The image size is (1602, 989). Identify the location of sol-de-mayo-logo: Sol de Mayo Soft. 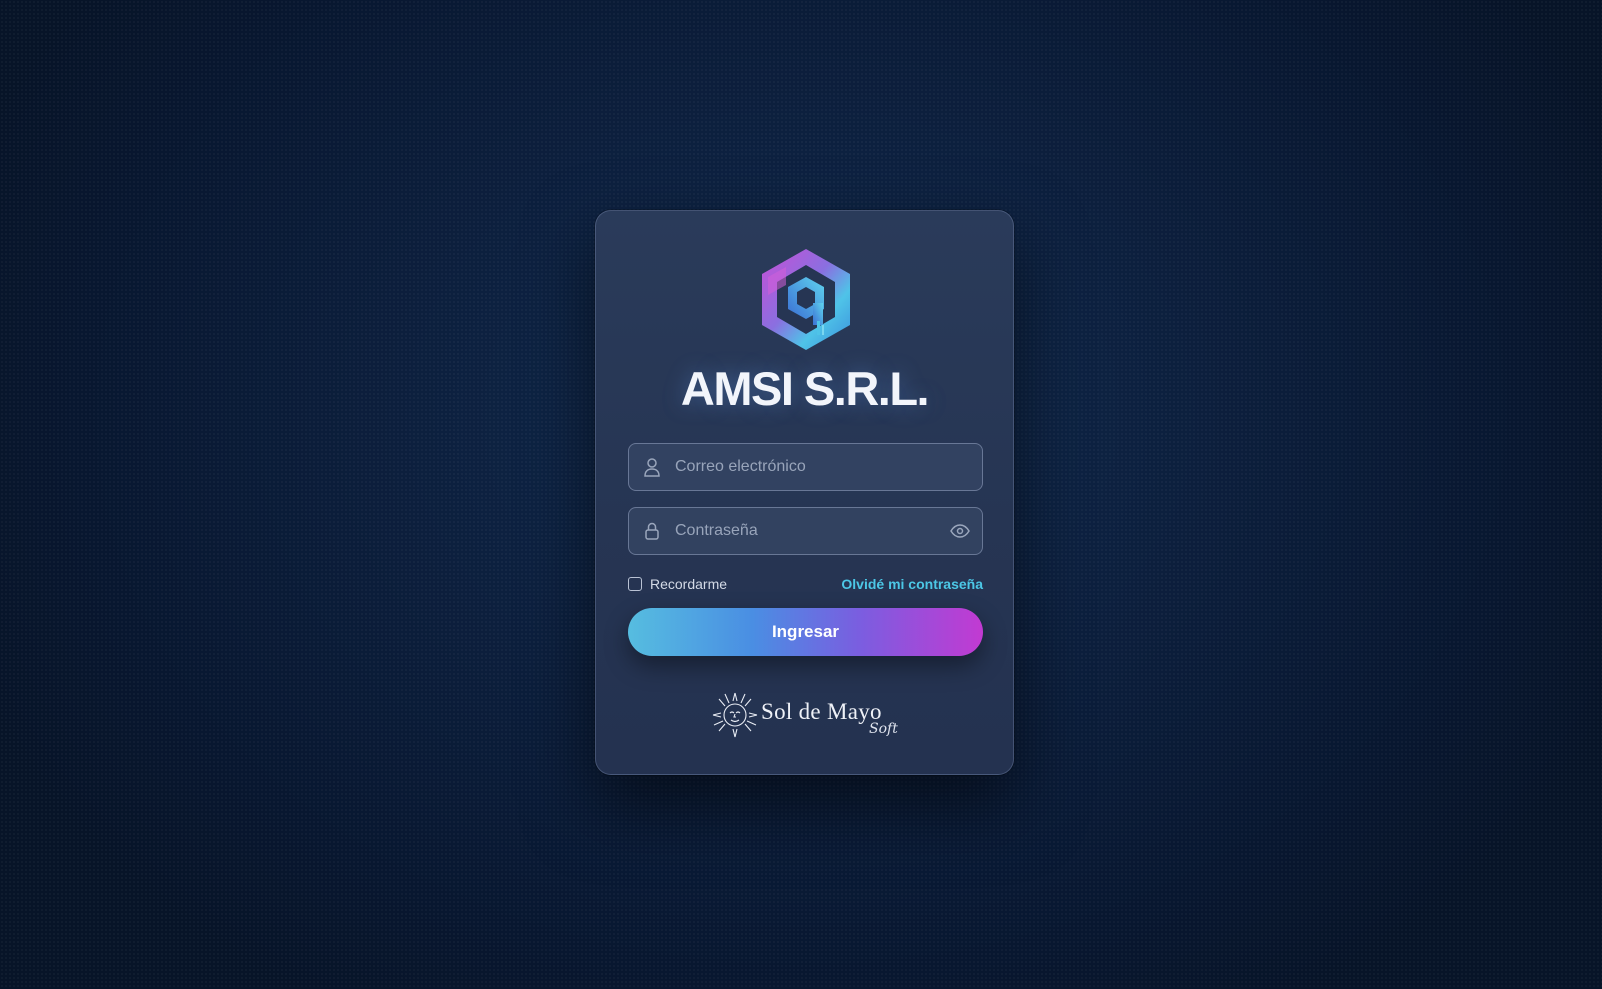
(806, 717).